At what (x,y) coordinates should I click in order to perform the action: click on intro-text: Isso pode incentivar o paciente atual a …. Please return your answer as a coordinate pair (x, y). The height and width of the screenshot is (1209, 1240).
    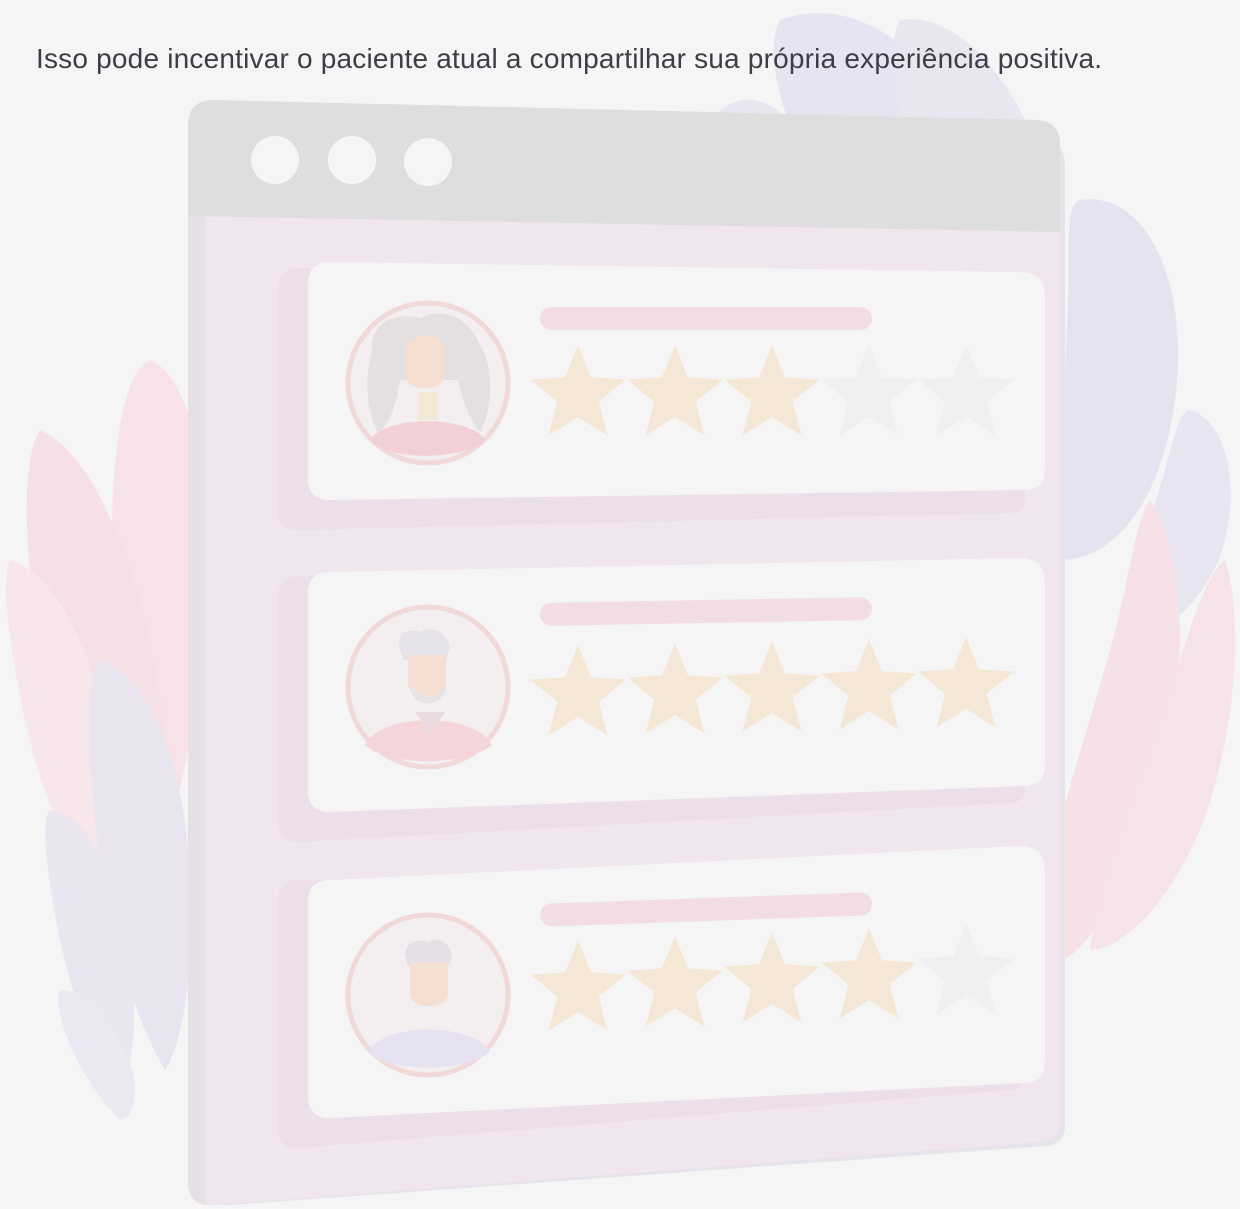
    Looking at the image, I should click on (569, 58).